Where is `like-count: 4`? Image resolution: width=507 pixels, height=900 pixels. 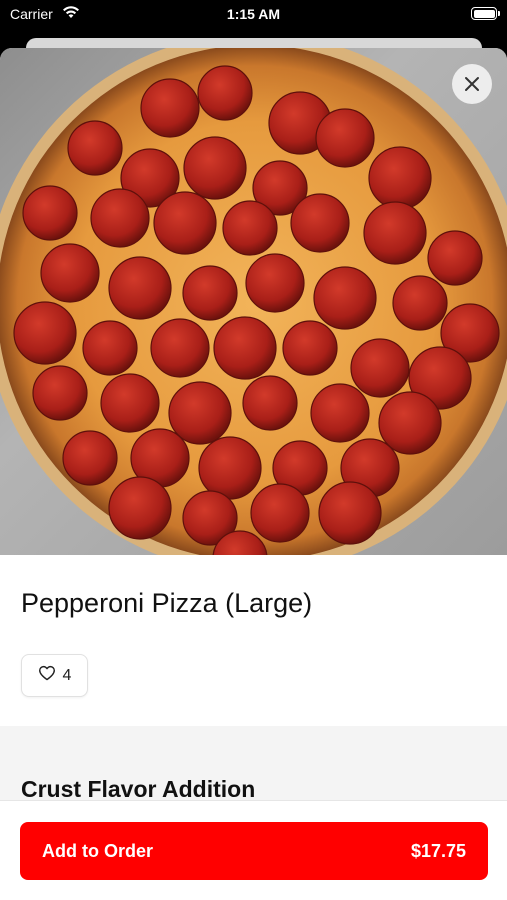
like-count: 4 is located at coordinates (67, 675).